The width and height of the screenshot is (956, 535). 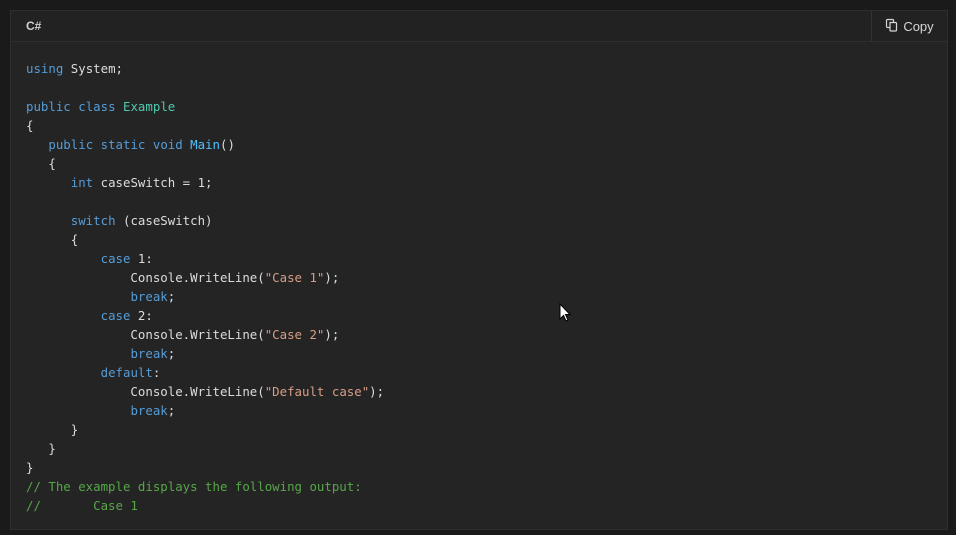 I want to click on code-token: Main, so click(x=205, y=144).